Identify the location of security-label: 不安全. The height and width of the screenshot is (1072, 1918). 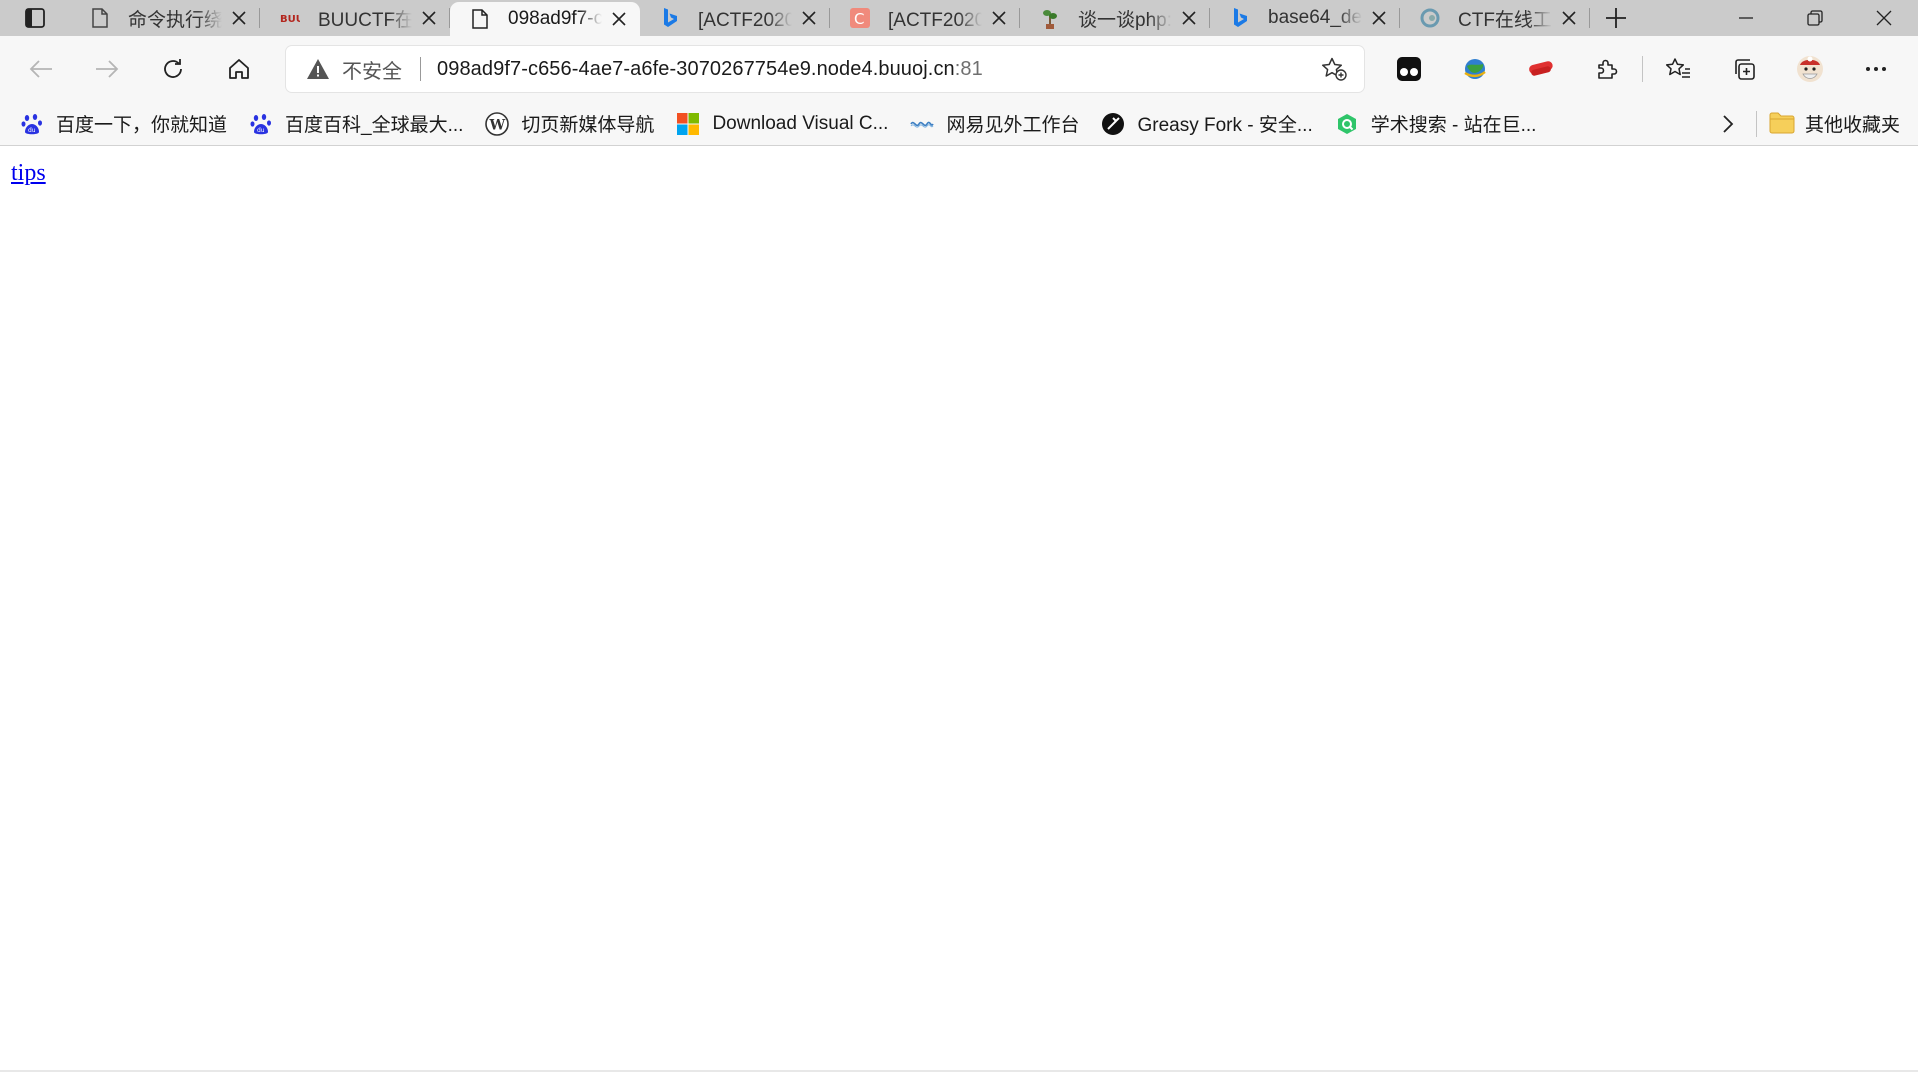
(372, 71).